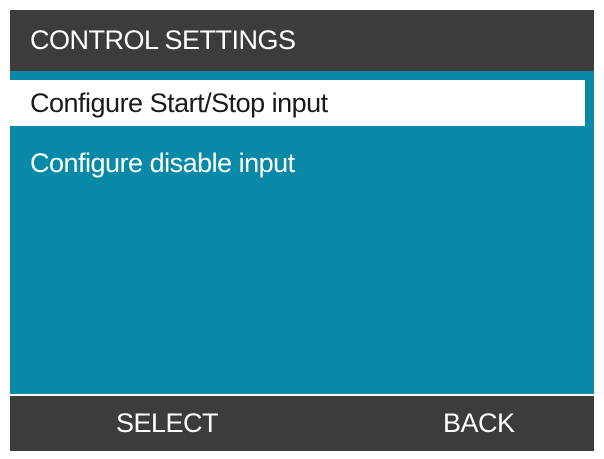 This screenshot has height=459, width=604. What do you see at coordinates (479, 423) in the screenshot?
I see `back-button: BACK` at bounding box center [479, 423].